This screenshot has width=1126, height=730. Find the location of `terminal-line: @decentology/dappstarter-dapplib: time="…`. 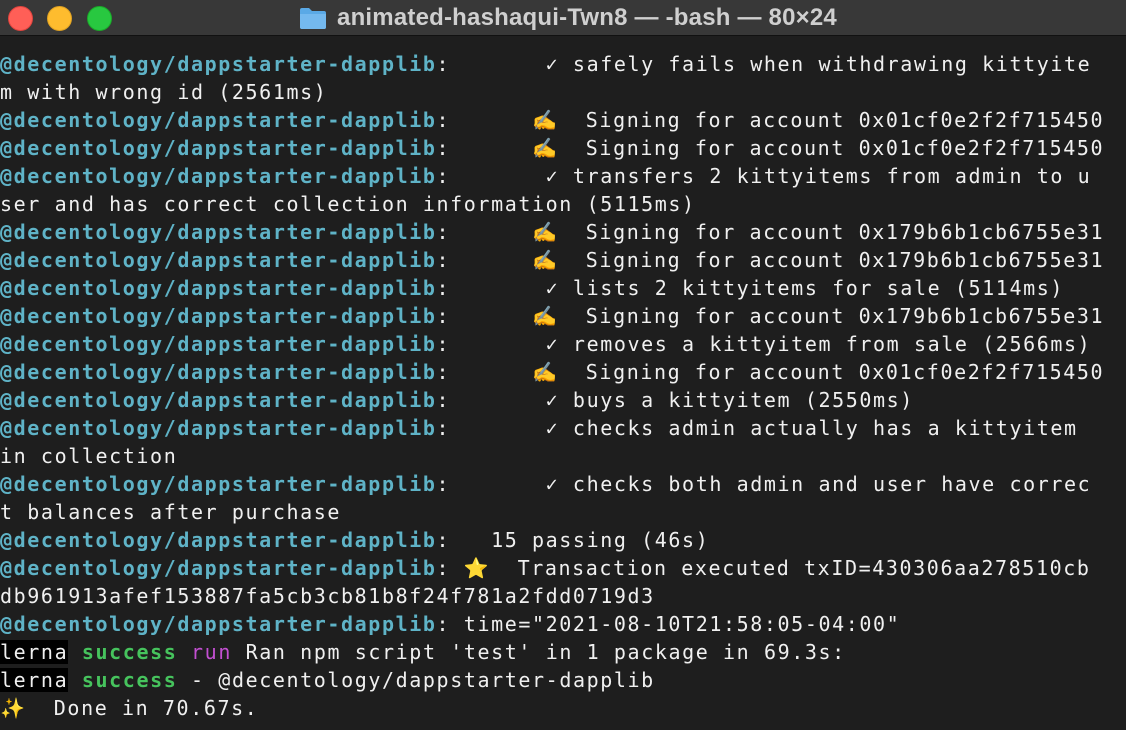

terminal-line: @decentology/dappstarter-dapplib: time="… is located at coordinates (563, 624).